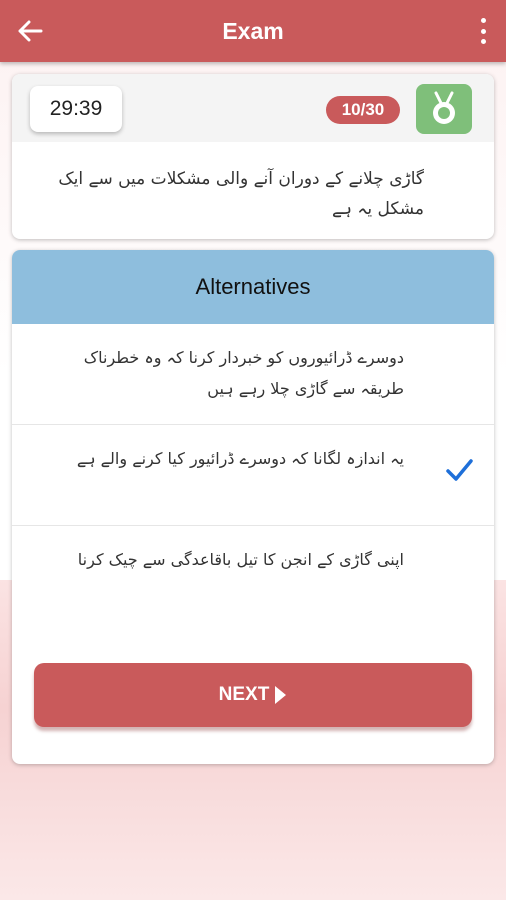  Describe the element at coordinates (459, 470) in the screenshot. I see `check-icon` at that location.